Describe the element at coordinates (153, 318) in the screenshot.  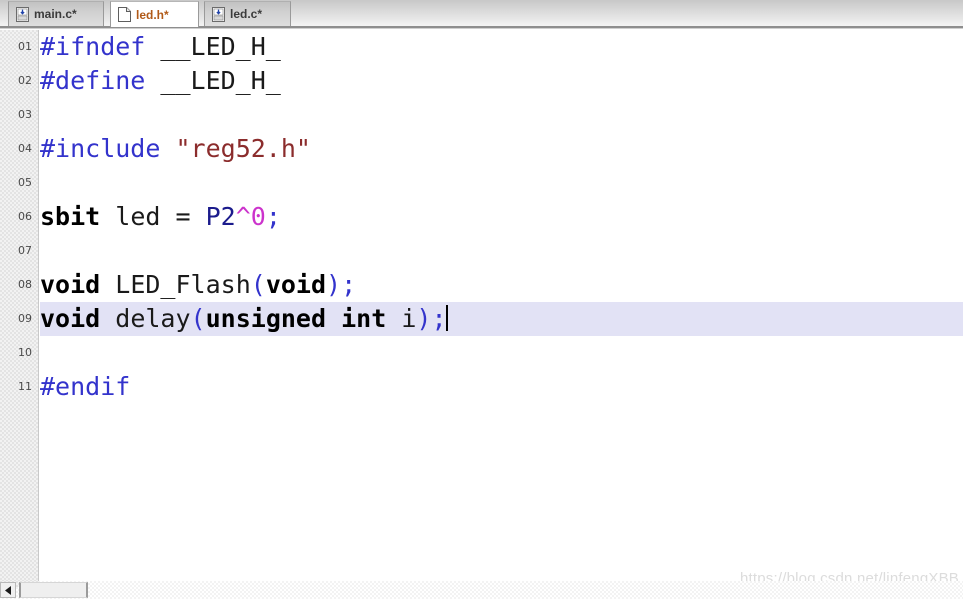
I see `token-function-name: delay` at that location.